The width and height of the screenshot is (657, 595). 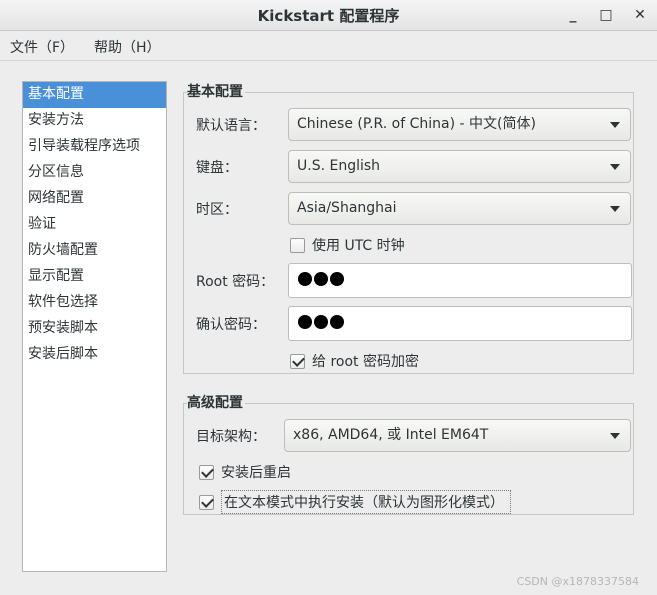 I want to click on maximize-button: □, so click(x=606, y=15).